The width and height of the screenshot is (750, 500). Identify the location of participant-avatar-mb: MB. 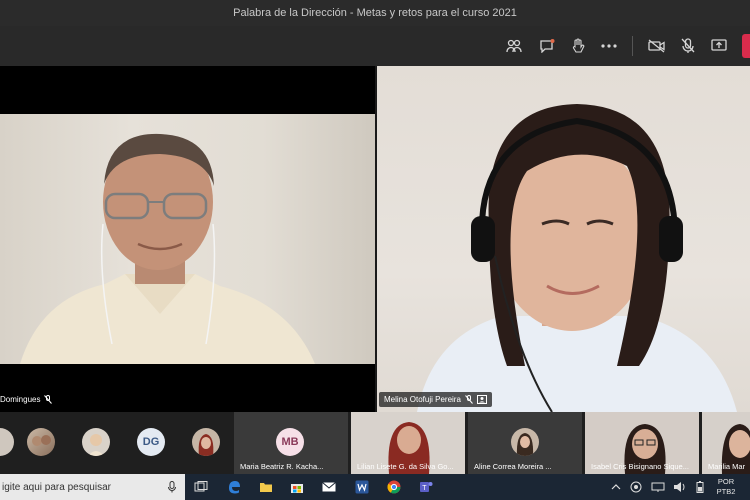
(290, 442).